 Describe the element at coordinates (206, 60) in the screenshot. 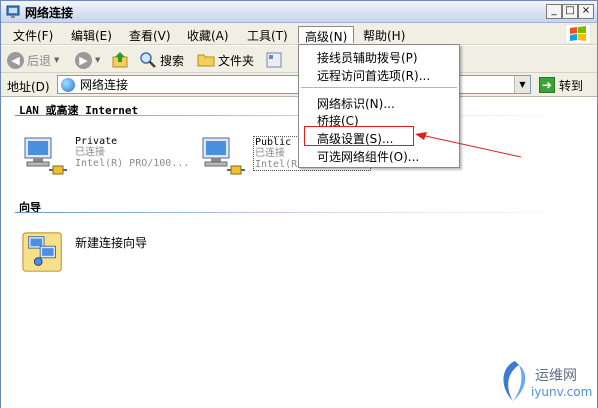

I see `folder-icon` at that location.